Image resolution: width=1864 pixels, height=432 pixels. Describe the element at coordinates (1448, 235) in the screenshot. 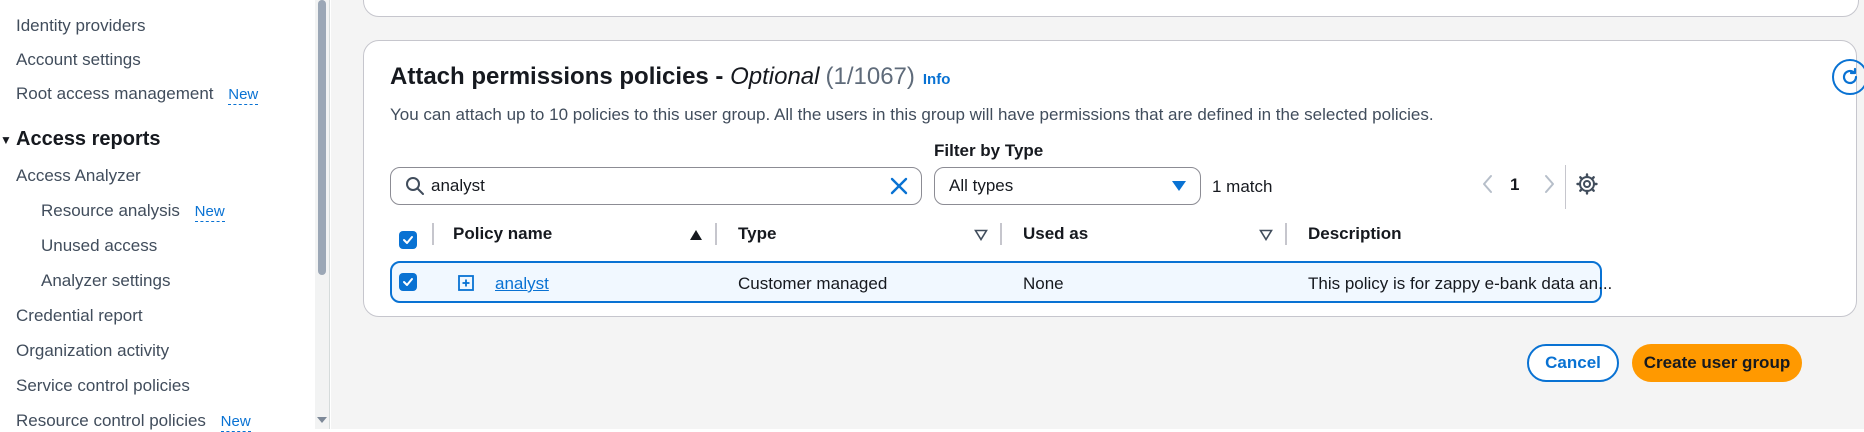

I see `column-header-description: Description` at that location.